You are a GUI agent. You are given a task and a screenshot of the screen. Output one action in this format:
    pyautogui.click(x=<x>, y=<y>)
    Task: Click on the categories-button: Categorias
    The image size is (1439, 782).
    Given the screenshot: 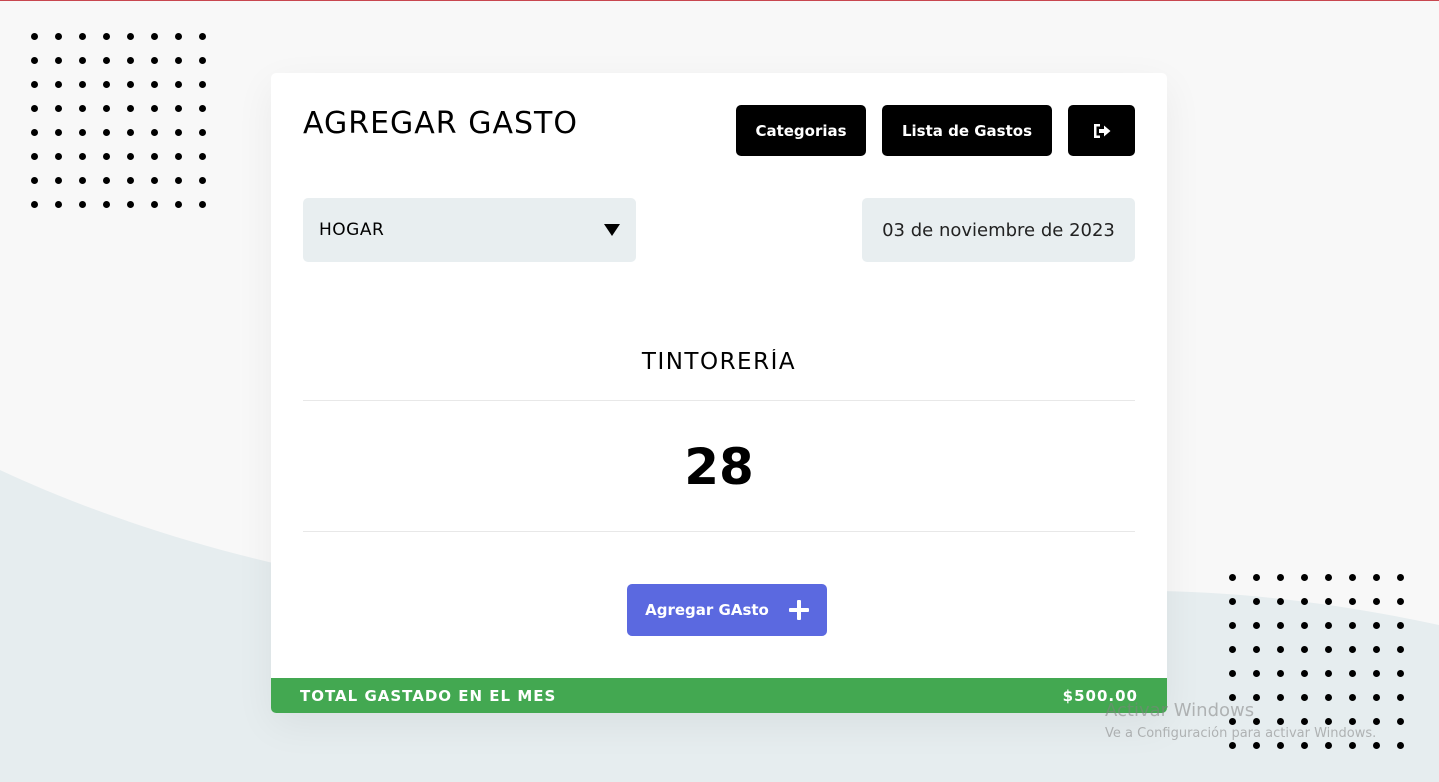 What is the action you would take?
    pyautogui.click(x=801, y=130)
    